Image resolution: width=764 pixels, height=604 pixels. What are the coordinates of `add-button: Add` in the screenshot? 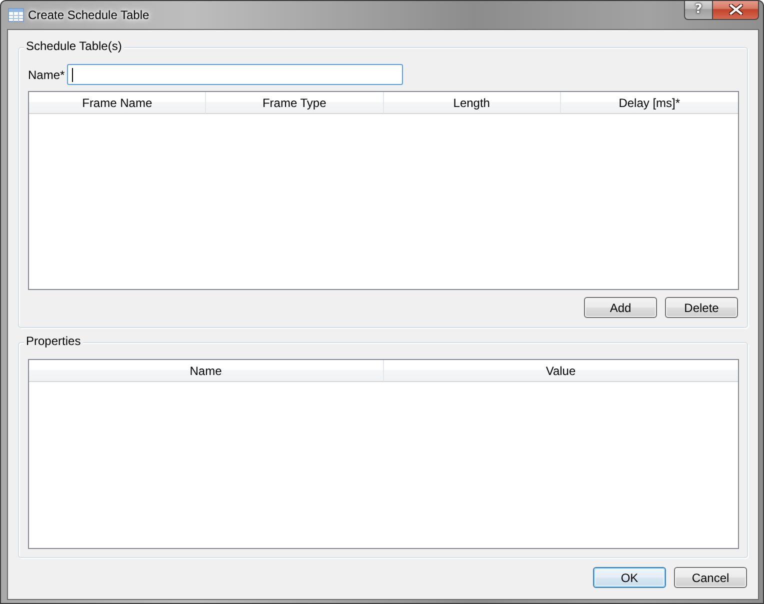 It's located at (620, 307).